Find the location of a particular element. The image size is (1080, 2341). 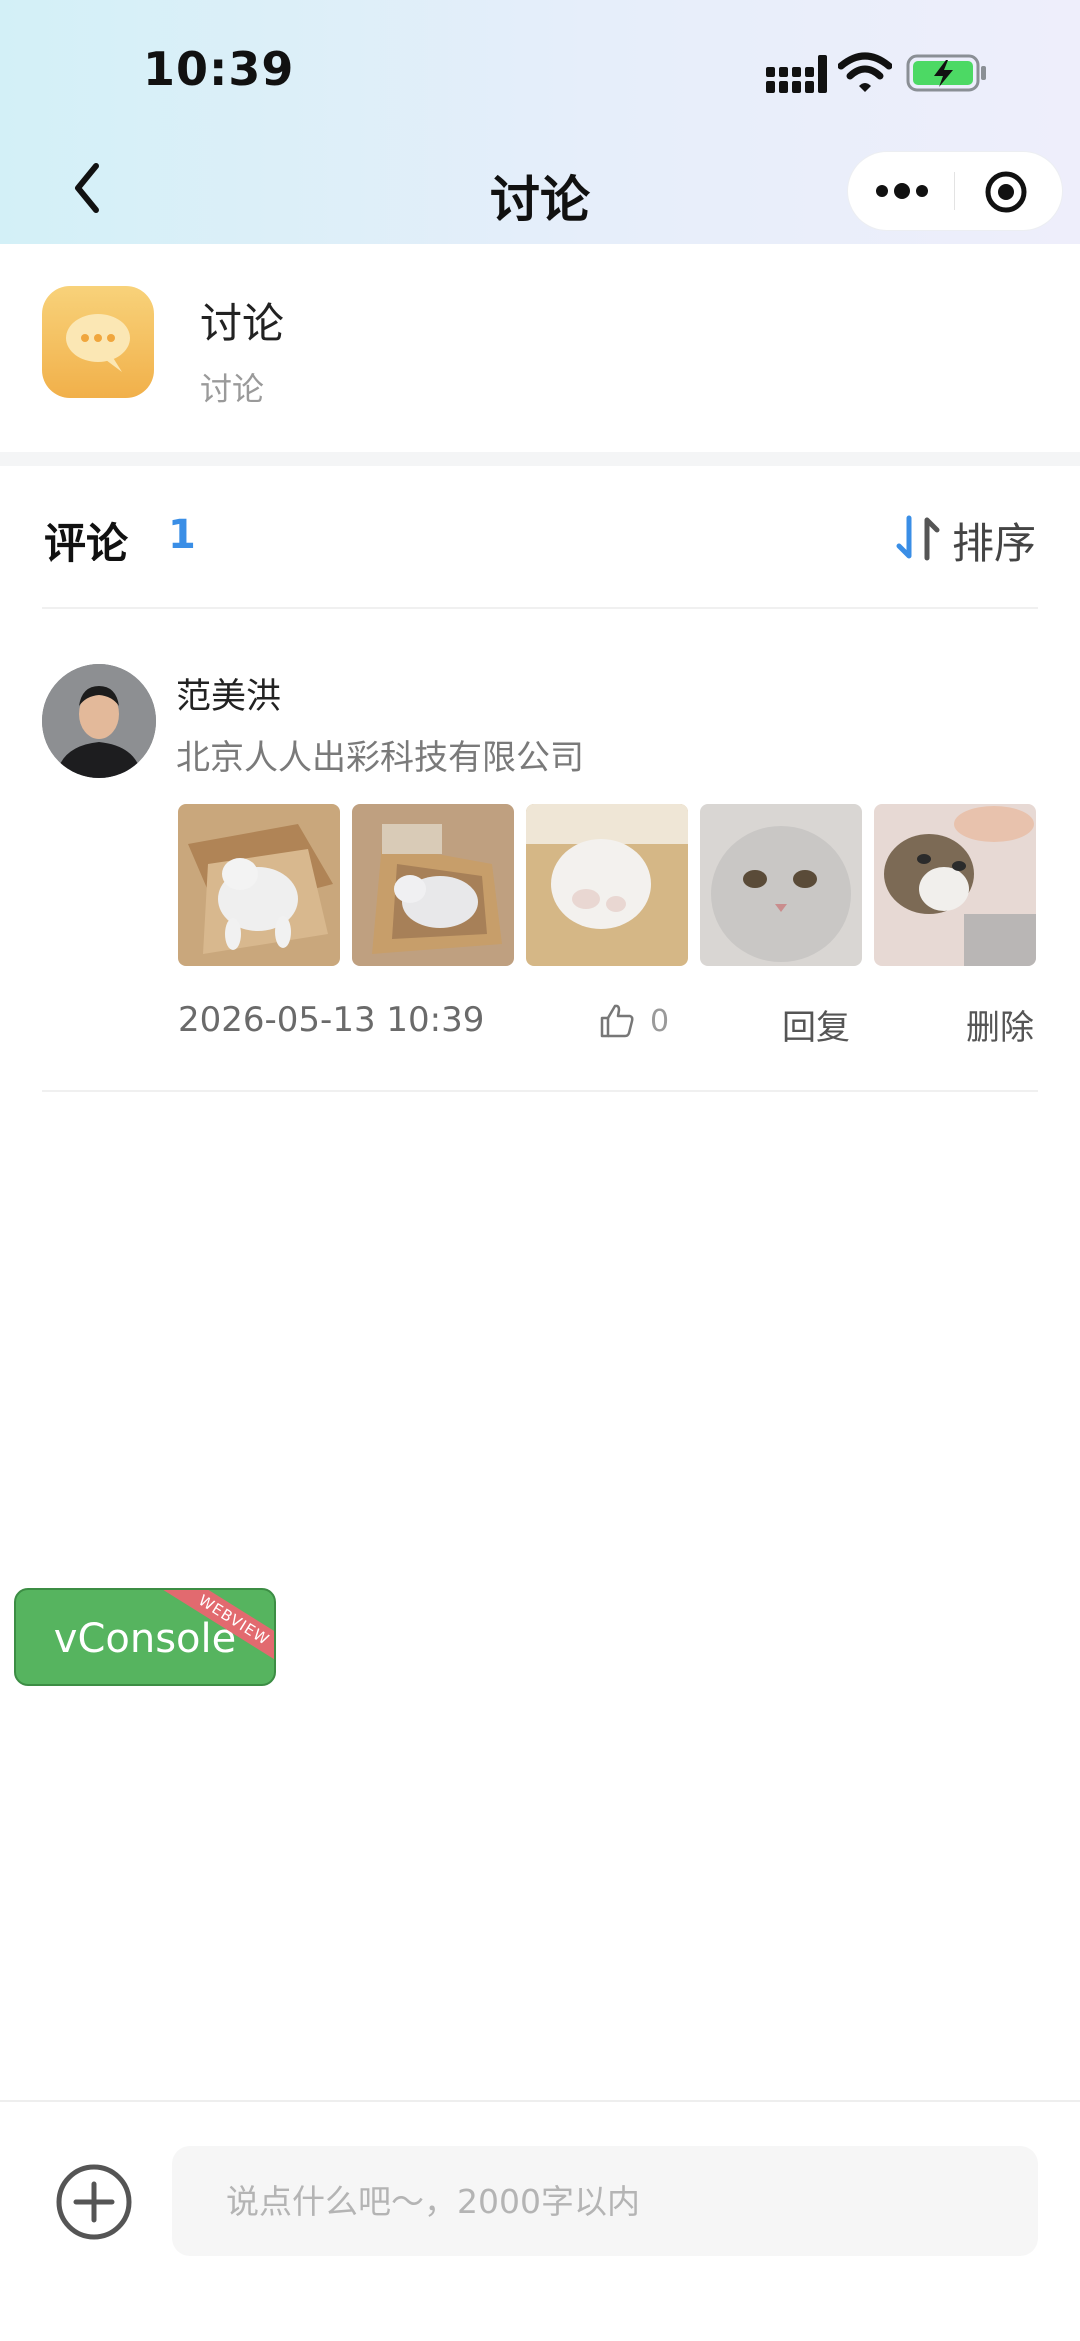

comment-input is located at coordinates (605, 2201).